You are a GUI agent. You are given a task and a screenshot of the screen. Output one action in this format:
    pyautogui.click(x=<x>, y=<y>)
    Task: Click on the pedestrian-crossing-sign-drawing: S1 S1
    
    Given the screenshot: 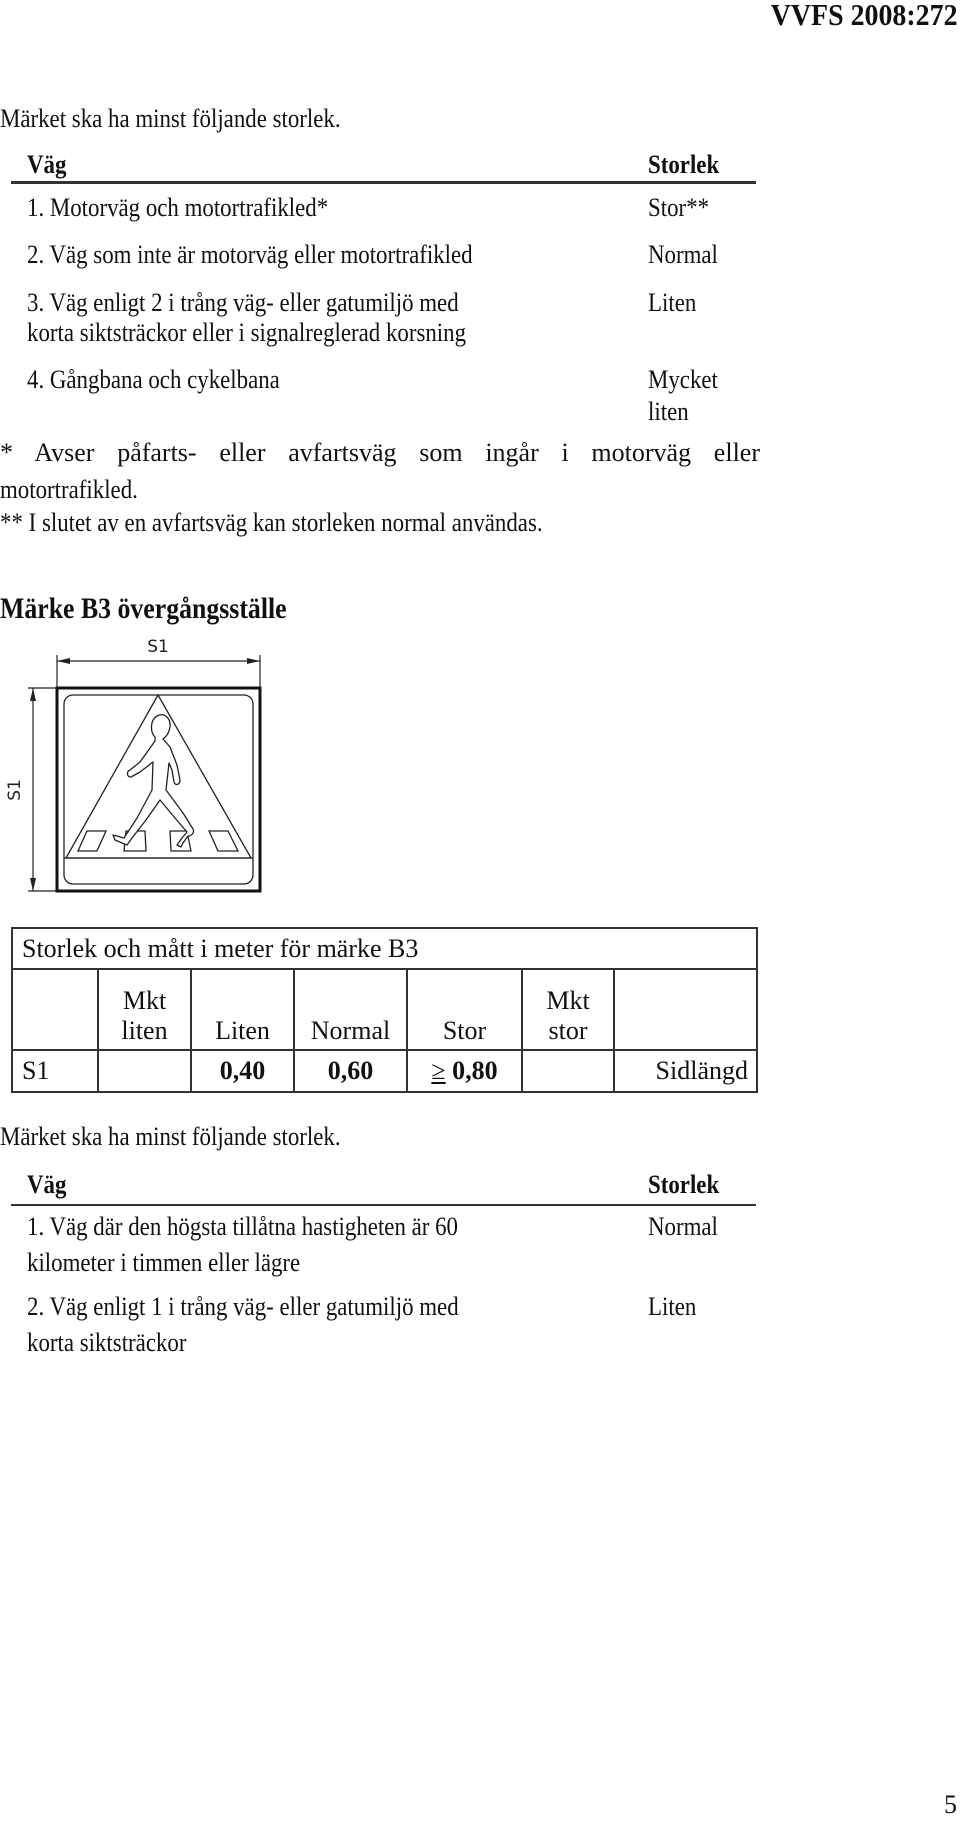 What is the action you would take?
    pyautogui.click(x=133, y=765)
    